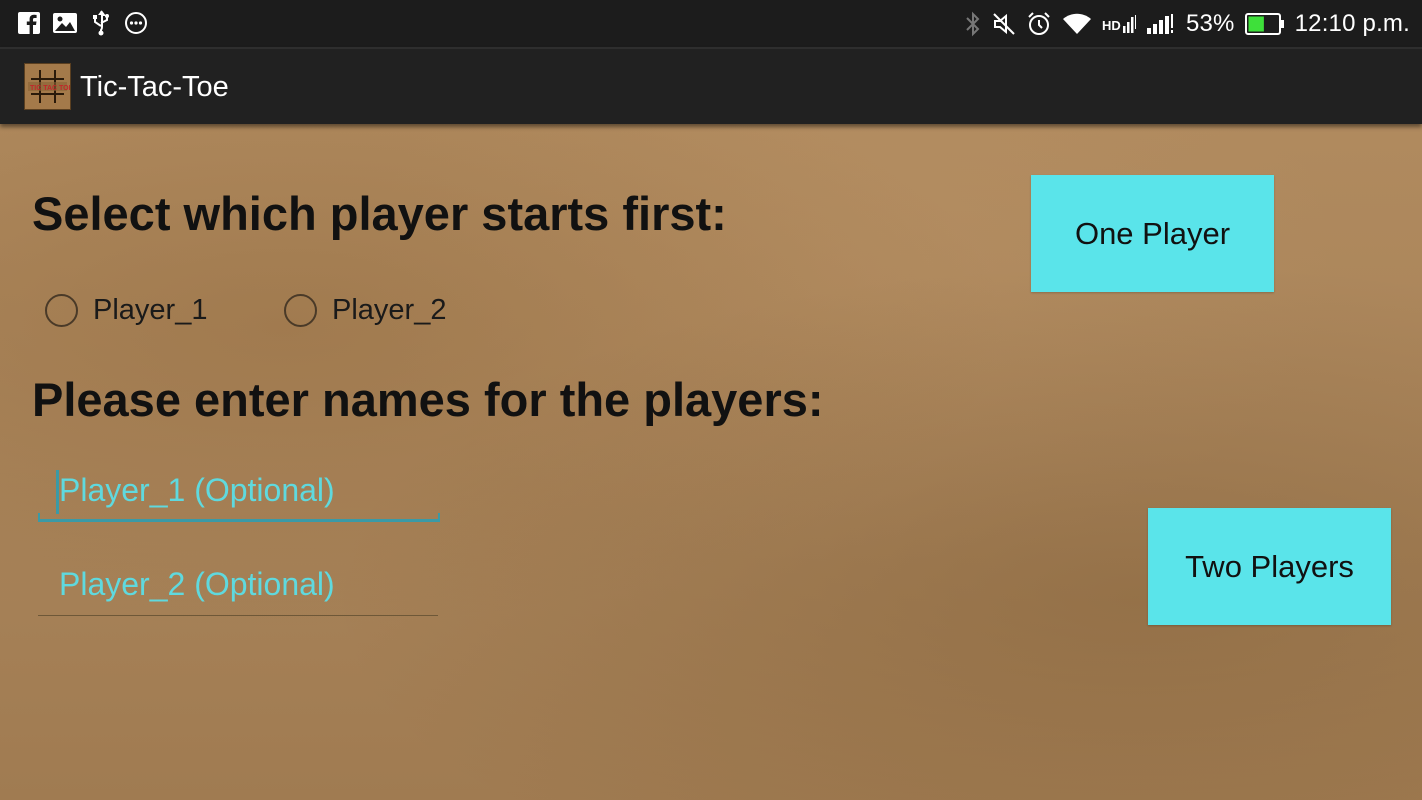 This screenshot has width=1422, height=800. What do you see at coordinates (83, 23) in the screenshot?
I see `notification-icons` at bounding box center [83, 23].